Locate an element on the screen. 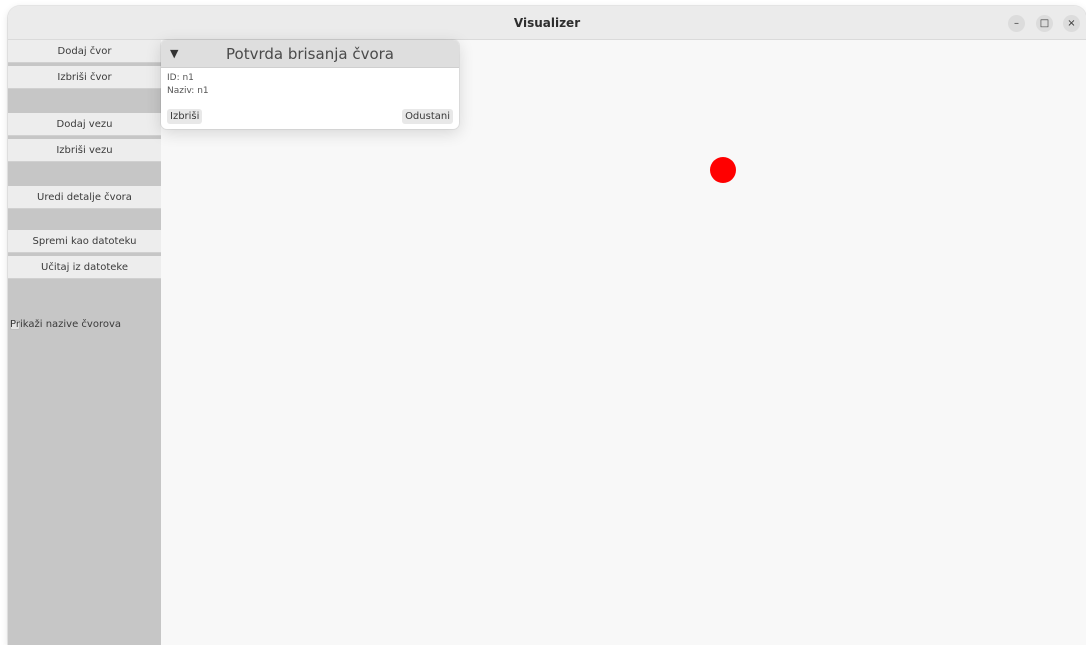 The image size is (1086, 645). add-node-button: Dodaj čvor is located at coordinates (84, 51).